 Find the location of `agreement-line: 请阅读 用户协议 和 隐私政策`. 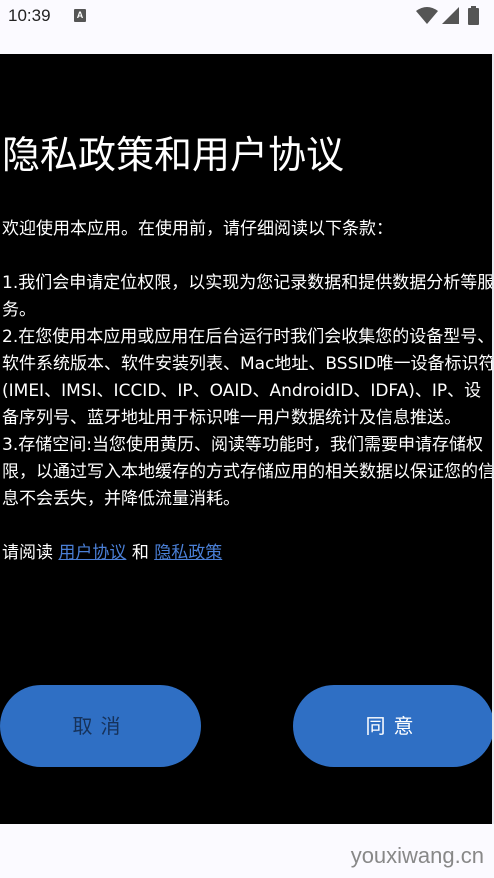

agreement-line: 请阅读 用户协议 和 隐私政策 is located at coordinates (248, 553).